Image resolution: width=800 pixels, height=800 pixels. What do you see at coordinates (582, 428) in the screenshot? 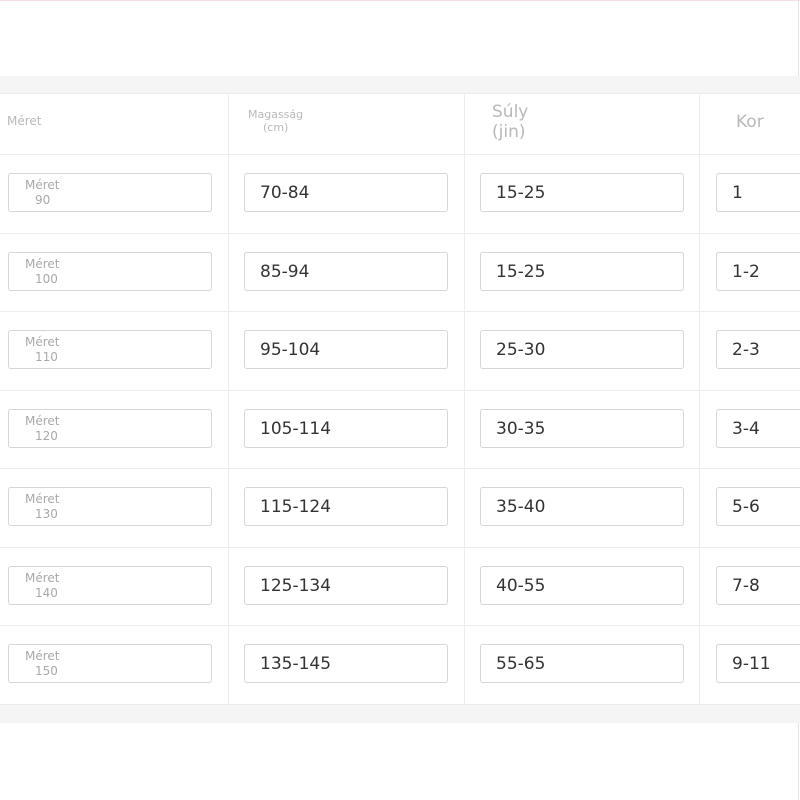
I see `weight-field: 30-35` at bounding box center [582, 428].